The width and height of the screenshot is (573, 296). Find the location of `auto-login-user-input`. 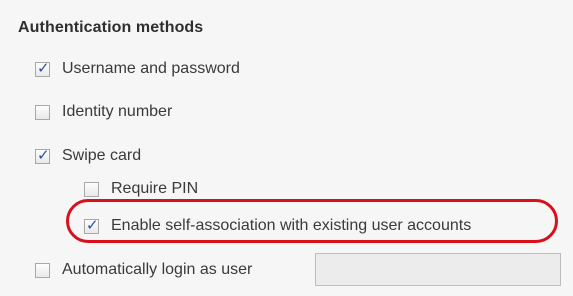

auto-login-user-input is located at coordinates (438, 269).